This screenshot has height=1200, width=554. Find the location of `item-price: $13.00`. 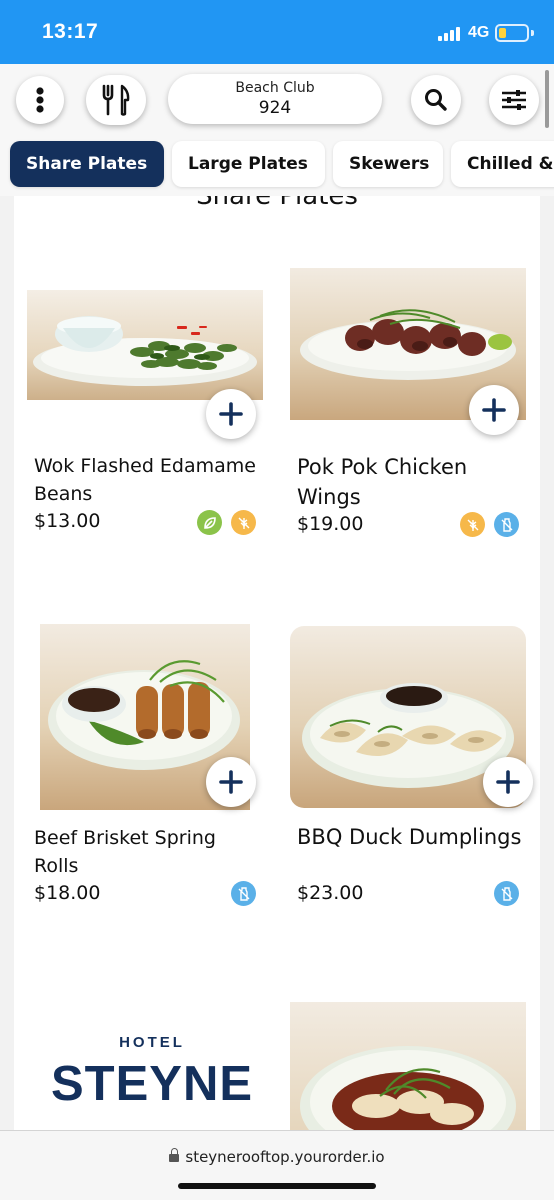

item-price: $13.00 is located at coordinates (67, 521).